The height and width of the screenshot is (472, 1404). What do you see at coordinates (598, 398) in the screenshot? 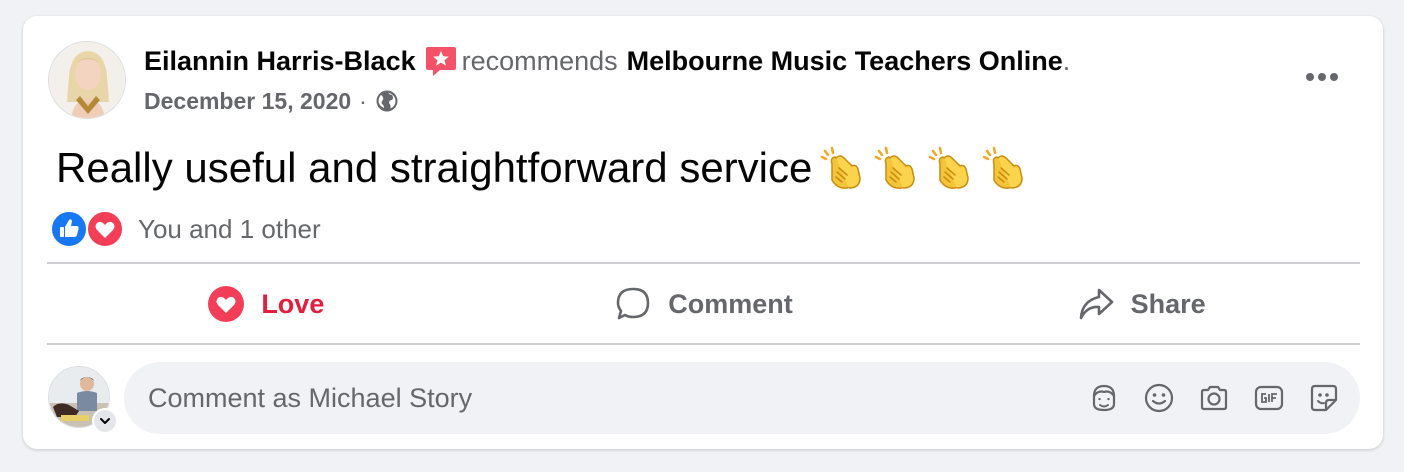
I see `comment-input` at bounding box center [598, 398].